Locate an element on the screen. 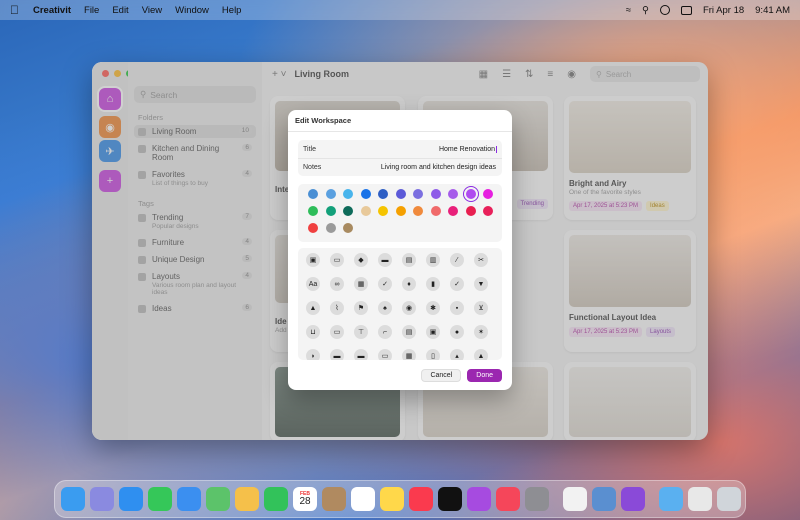 The image size is (800, 520). case-icon: ▣ is located at coordinates (433, 332).